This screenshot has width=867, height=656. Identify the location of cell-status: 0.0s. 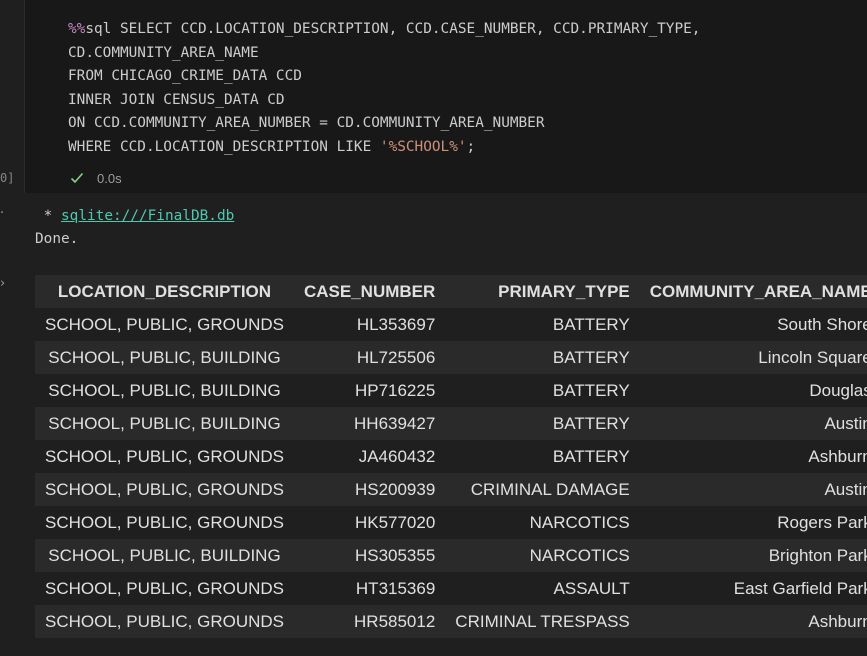
(95, 178).